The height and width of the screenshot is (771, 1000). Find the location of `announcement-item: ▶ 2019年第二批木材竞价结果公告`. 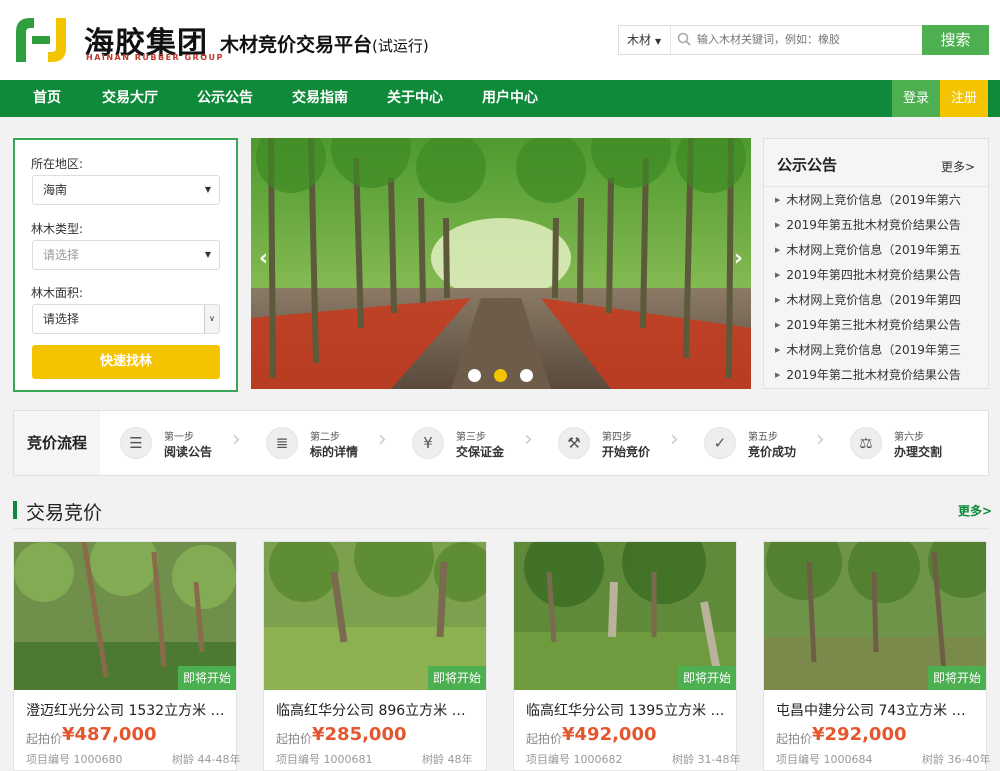

announcement-item: ▶ 2019年第二批木材竞价结果公告 is located at coordinates (877, 374).